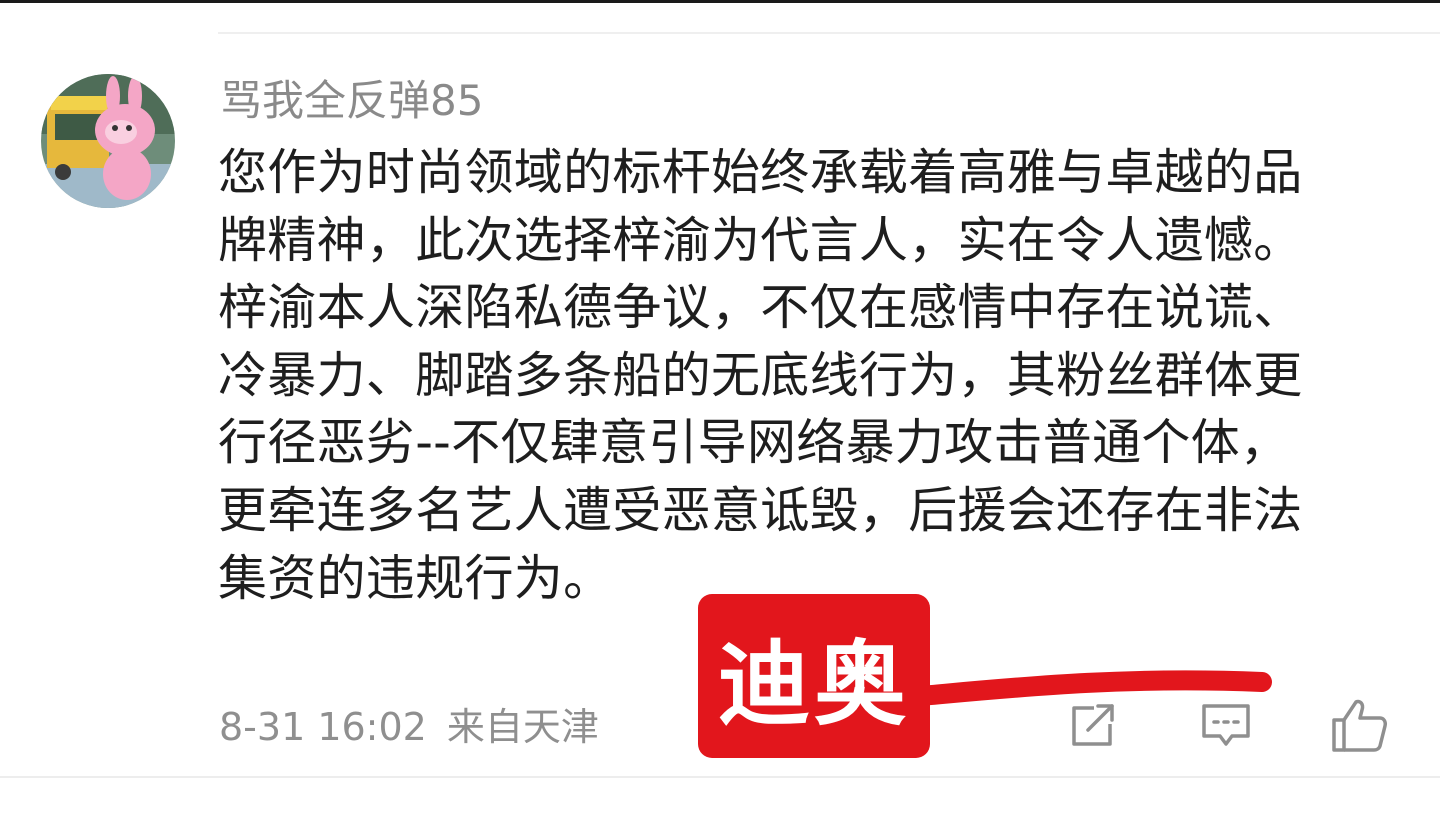 The height and width of the screenshot is (823, 1440). I want to click on share-icon, so click(1094, 726).